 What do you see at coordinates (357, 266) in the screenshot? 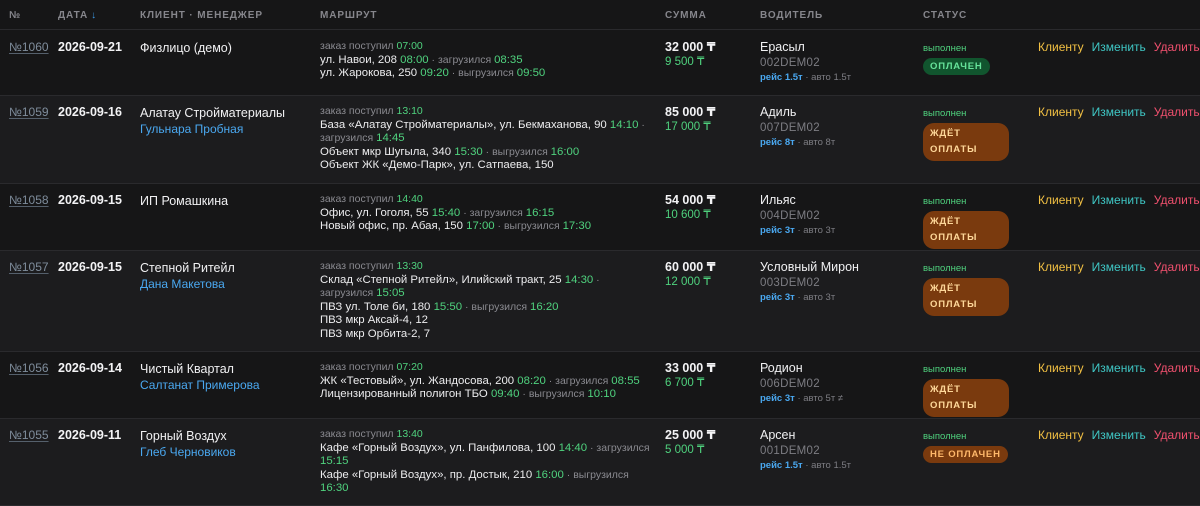
I see `order-received-label: заказ поступил` at bounding box center [357, 266].